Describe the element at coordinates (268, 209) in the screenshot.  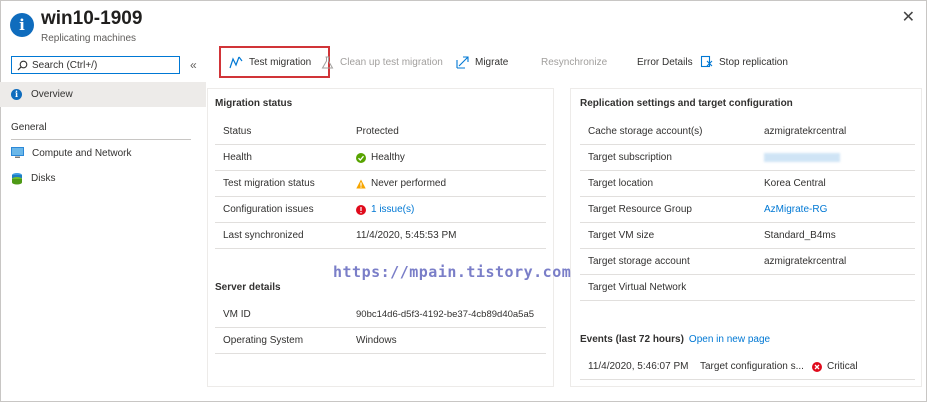
I see `row-label: Configuration issues` at that location.